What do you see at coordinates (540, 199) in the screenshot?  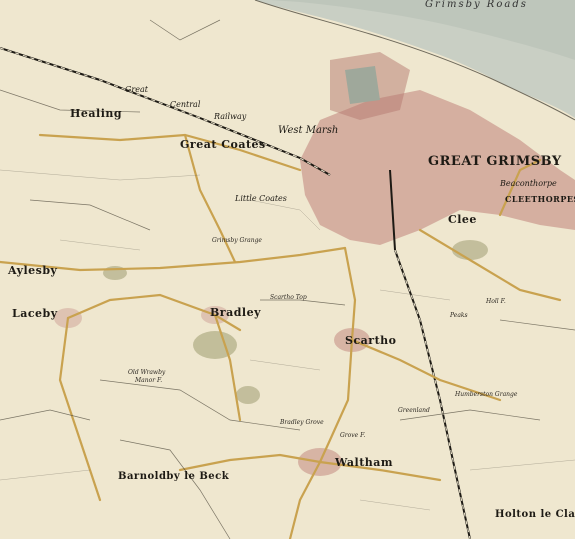 I see `place-cleethorpes: CLEETHORPES` at bounding box center [540, 199].